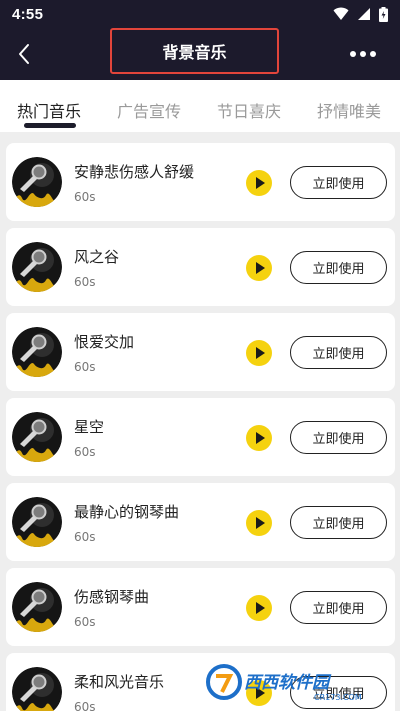 This screenshot has width=400, height=711. I want to click on watermark-text: 西西软件园, so click(288, 683).